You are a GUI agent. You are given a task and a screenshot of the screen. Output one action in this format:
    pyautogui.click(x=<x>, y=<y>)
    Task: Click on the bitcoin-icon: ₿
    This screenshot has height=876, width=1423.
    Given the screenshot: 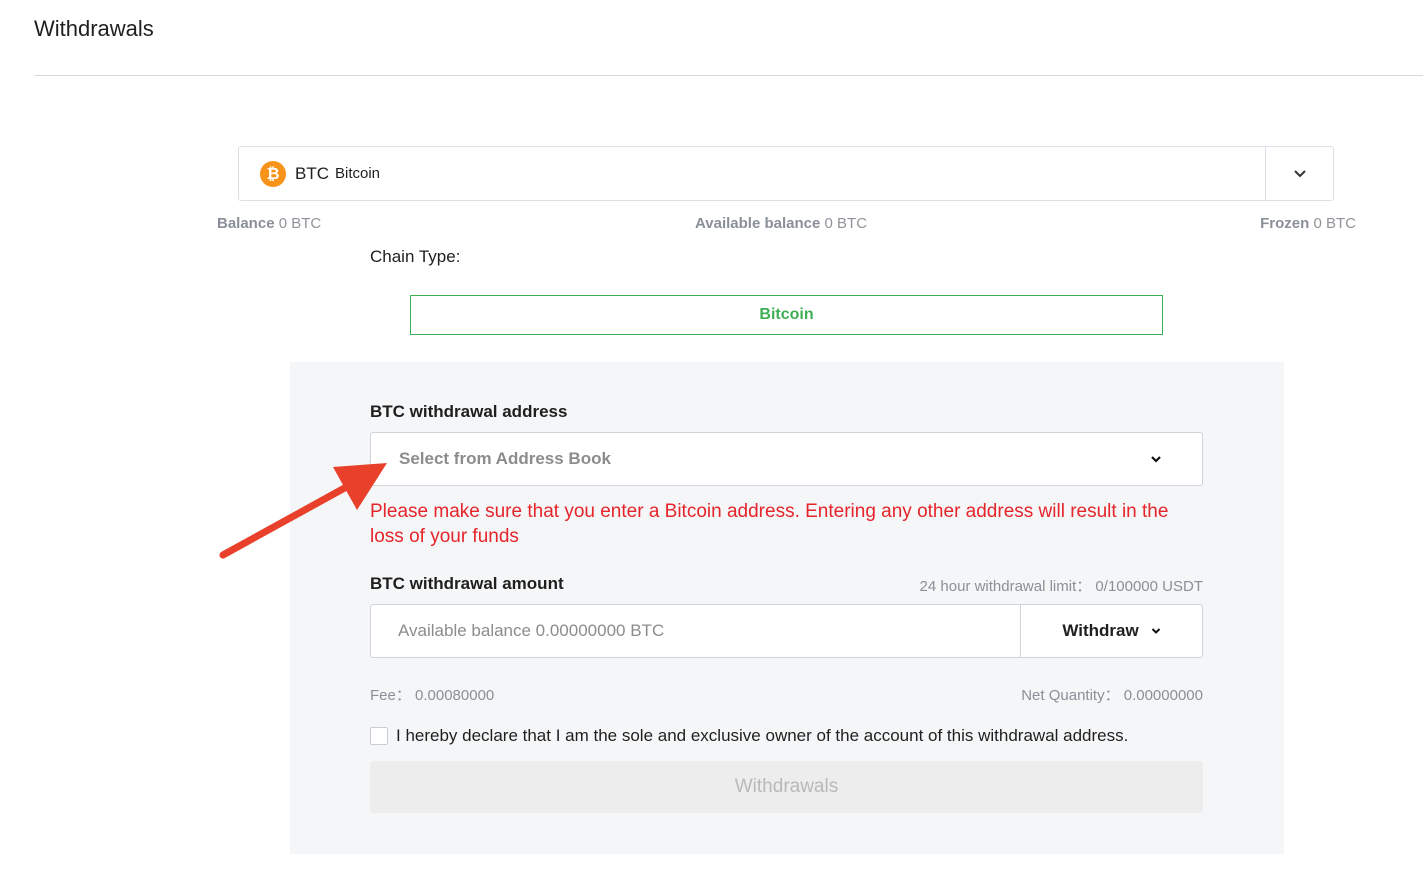 What is the action you would take?
    pyautogui.click(x=273, y=173)
    